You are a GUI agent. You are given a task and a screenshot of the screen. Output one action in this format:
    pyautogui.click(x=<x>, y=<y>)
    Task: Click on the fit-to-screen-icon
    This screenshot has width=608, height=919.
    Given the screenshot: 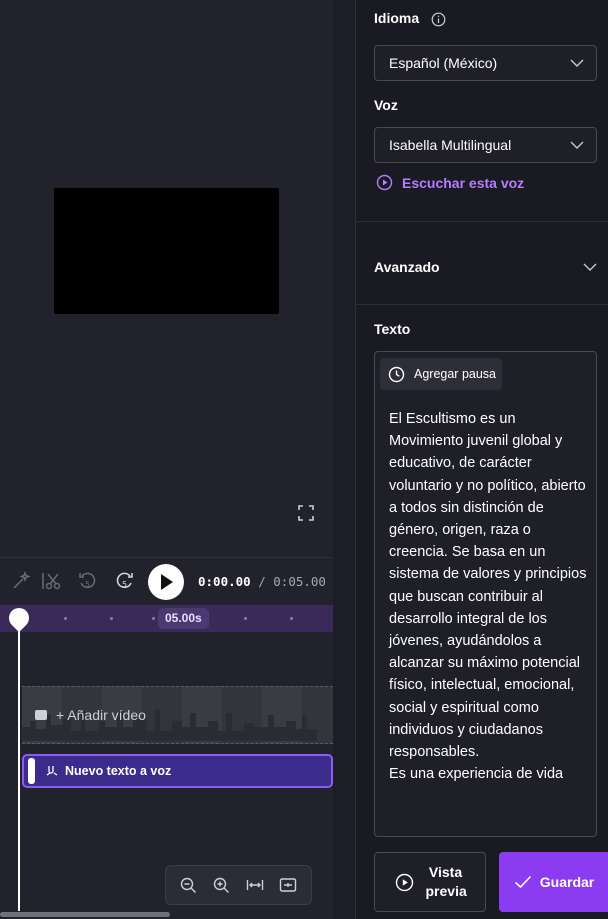 What is the action you would take?
    pyautogui.click(x=288, y=885)
    